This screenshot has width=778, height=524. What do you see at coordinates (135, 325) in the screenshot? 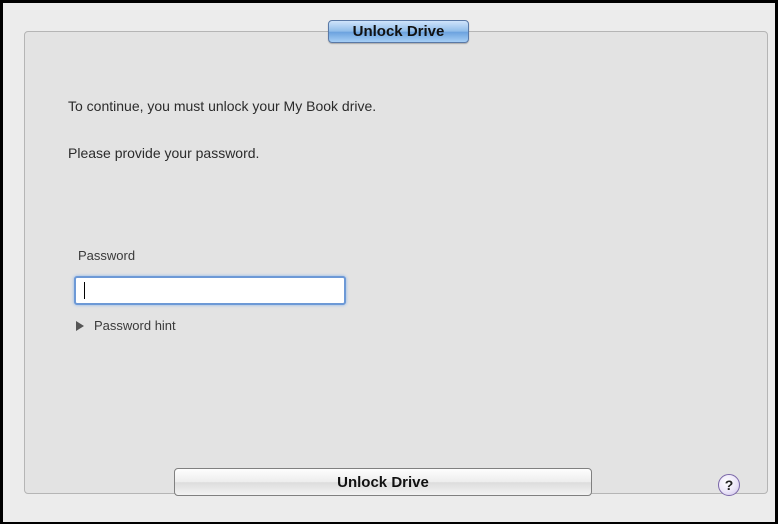
I see `password-hint-label: Password hint` at bounding box center [135, 325].